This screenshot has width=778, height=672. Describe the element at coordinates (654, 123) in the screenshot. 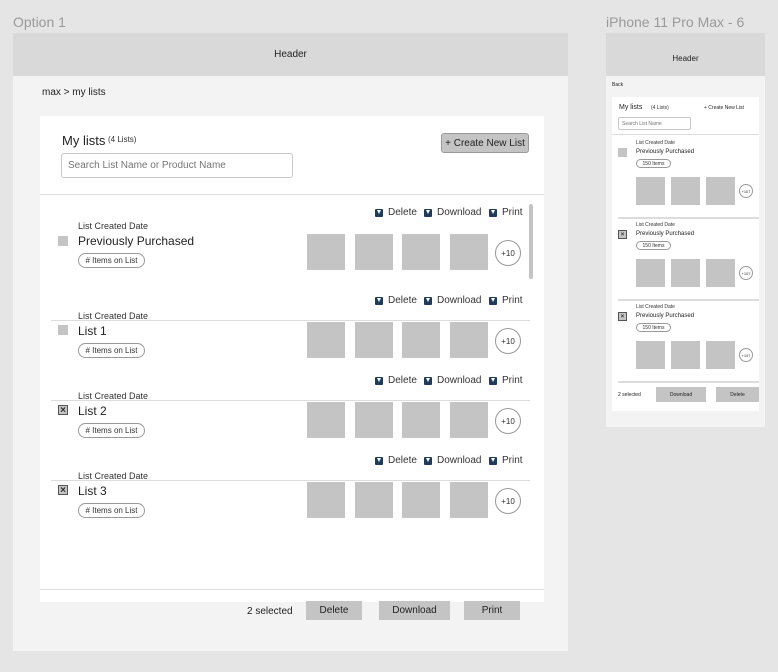

I see `mobile-search-input` at that location.